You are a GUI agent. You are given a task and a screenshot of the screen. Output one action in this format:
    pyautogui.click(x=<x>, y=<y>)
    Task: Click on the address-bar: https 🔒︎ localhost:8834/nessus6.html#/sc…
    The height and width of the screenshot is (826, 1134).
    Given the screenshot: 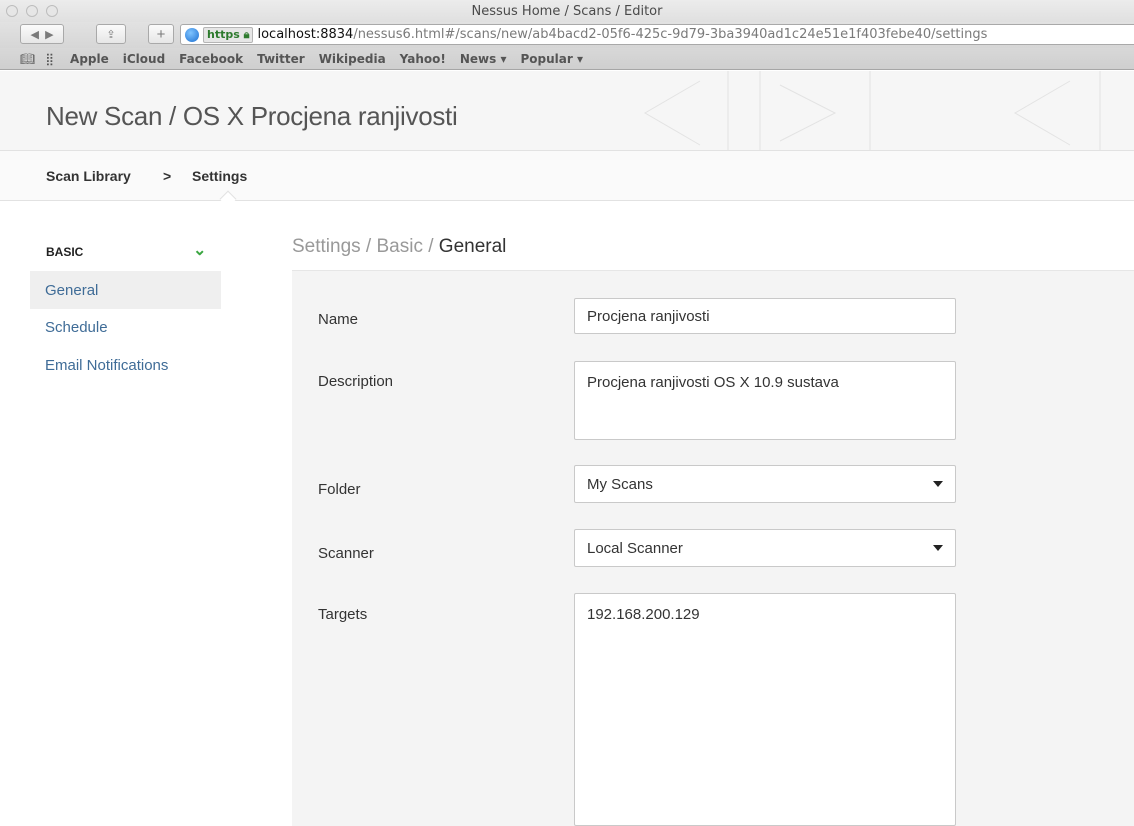 What is the action you would take?
    pyautogui.click(x=657, y=34)
    